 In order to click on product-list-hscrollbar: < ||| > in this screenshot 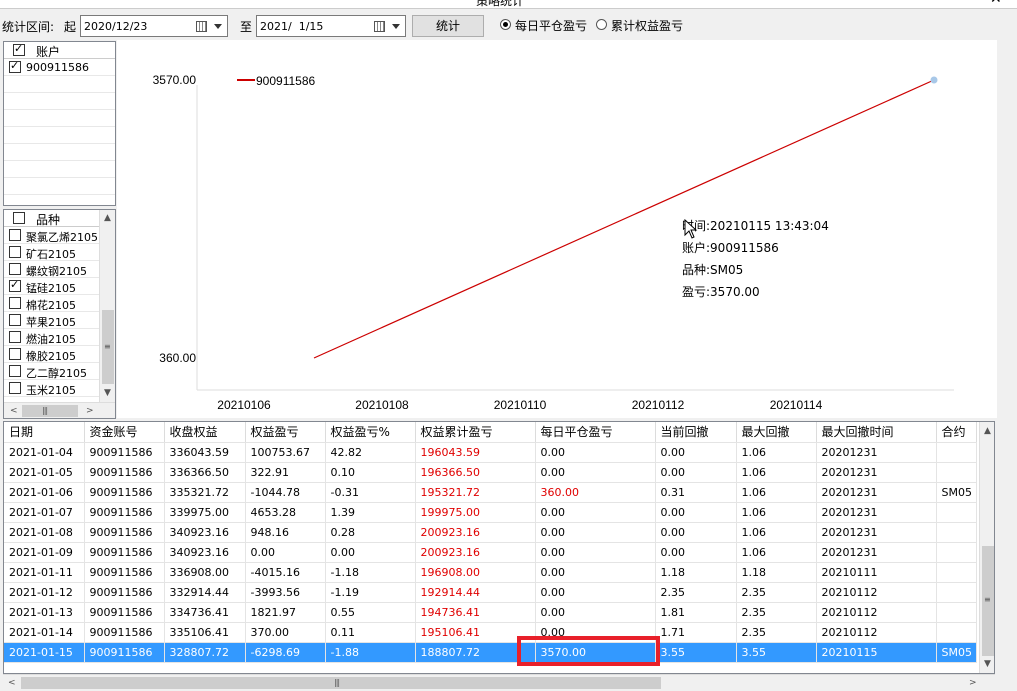, I will do `click(59, 410)`.